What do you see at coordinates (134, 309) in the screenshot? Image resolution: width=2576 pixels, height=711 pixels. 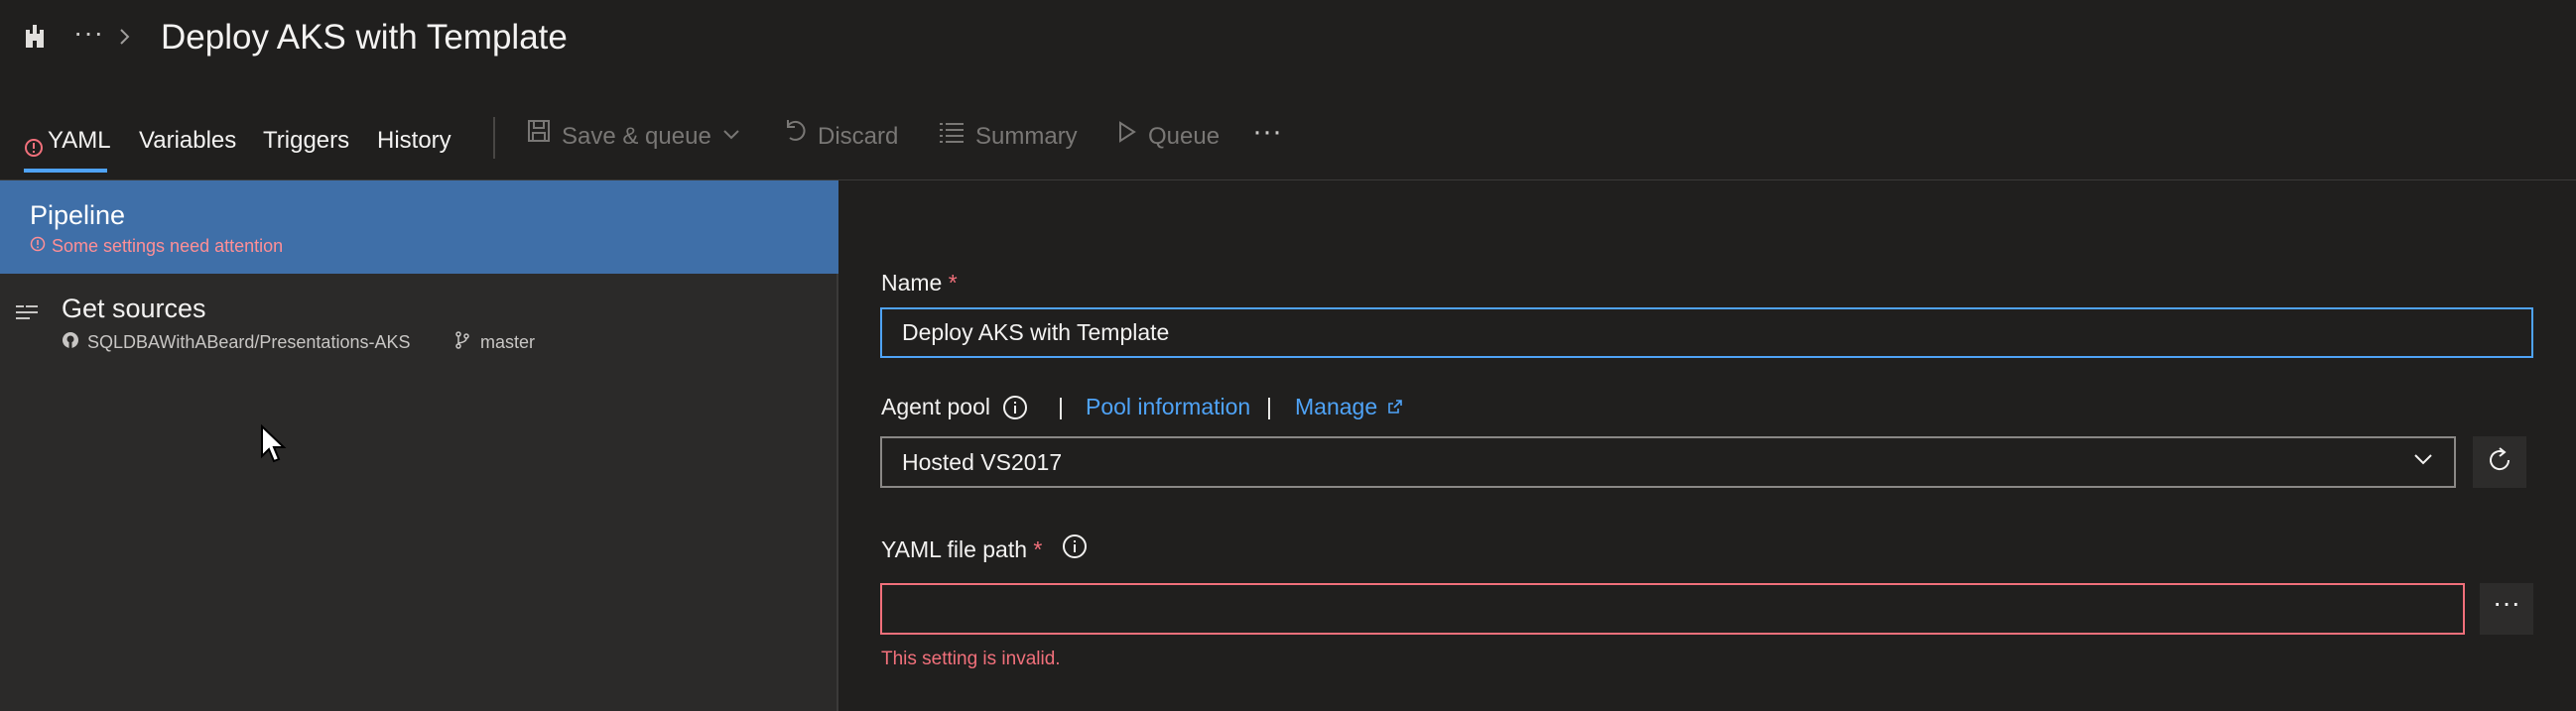 I see `get-sources-title: Get sources` at bounding box center [134, 309].